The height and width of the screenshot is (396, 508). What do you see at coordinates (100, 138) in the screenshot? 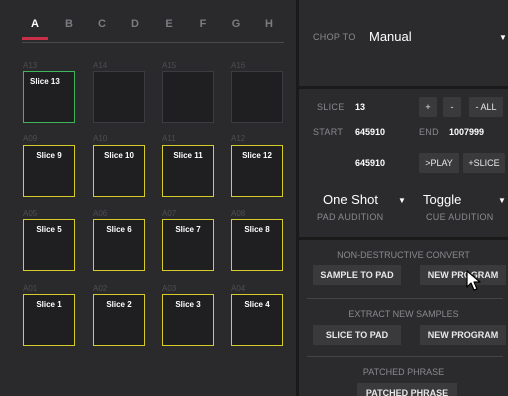
I see `pad-id: A10` at bounding box center [100, 138].